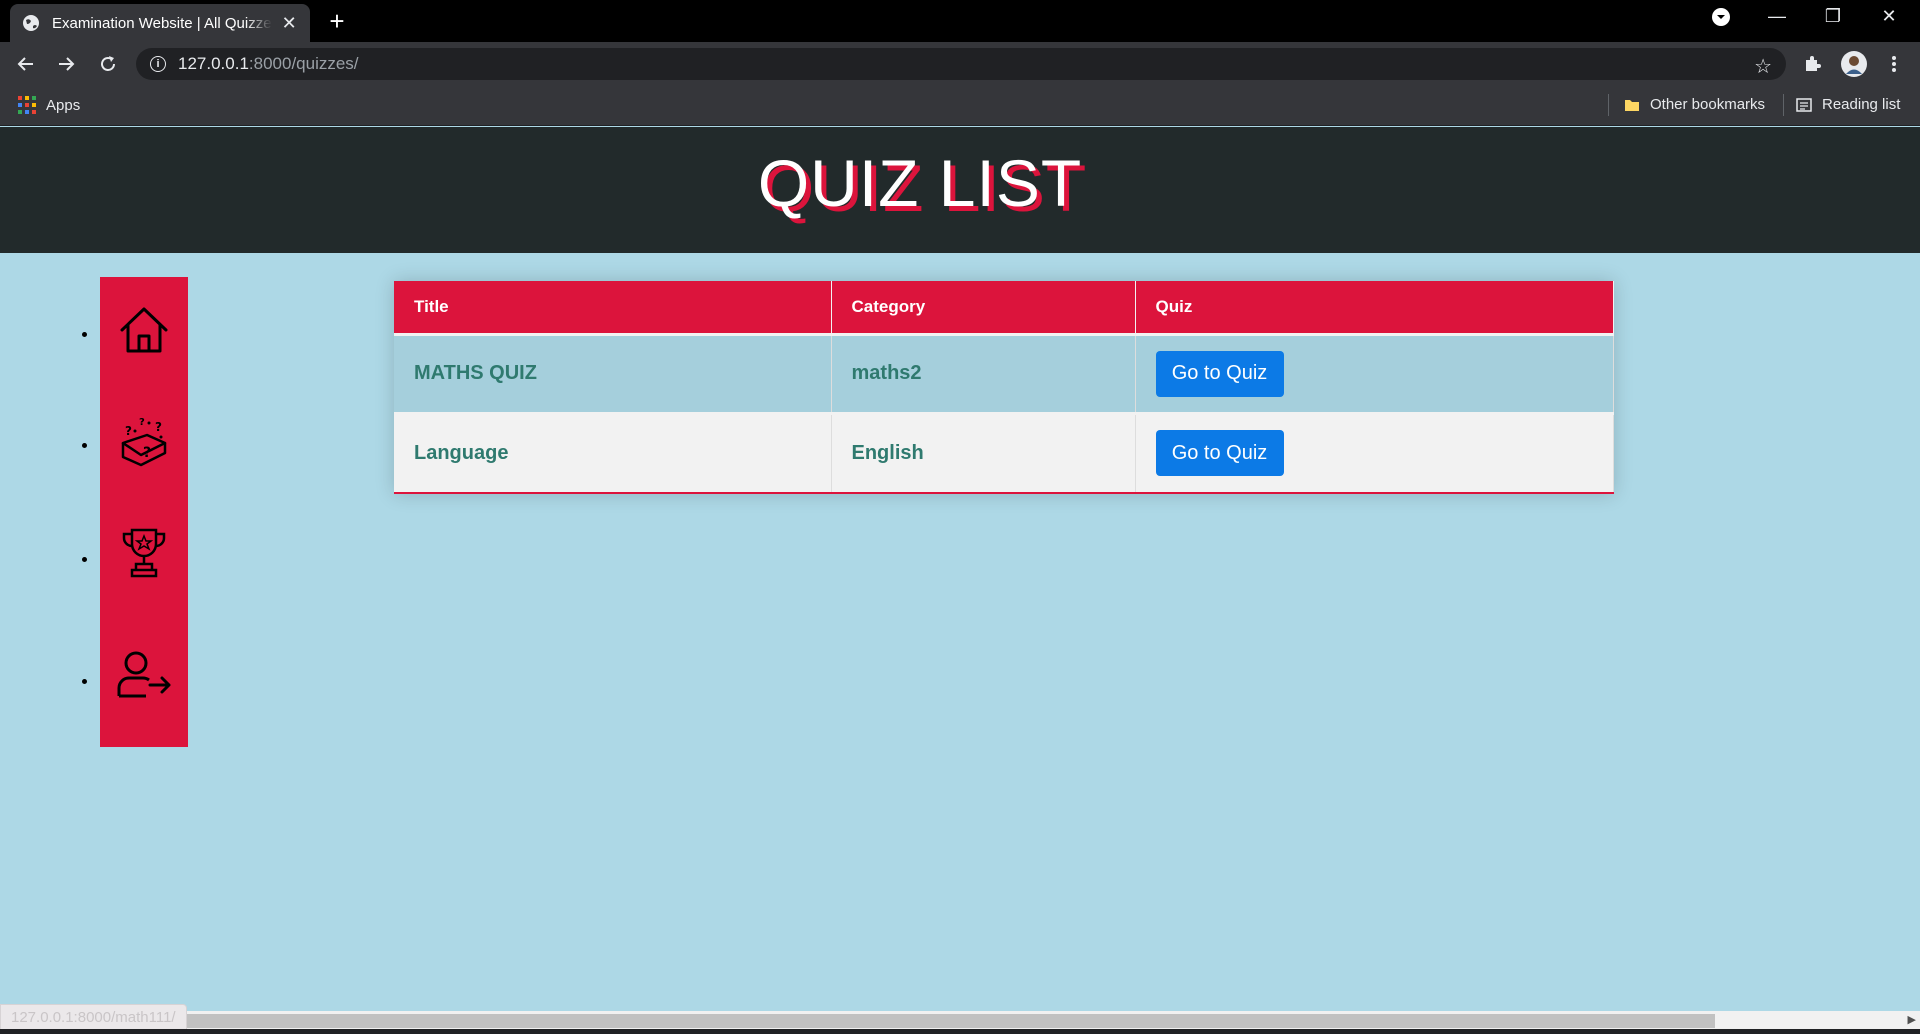 The width and height of the screenshot is (1920, 1034). What do you see at coordinates (1854, 64) in the screenshot?
I see `profile-avatar` at bounding box center [1854, 64].